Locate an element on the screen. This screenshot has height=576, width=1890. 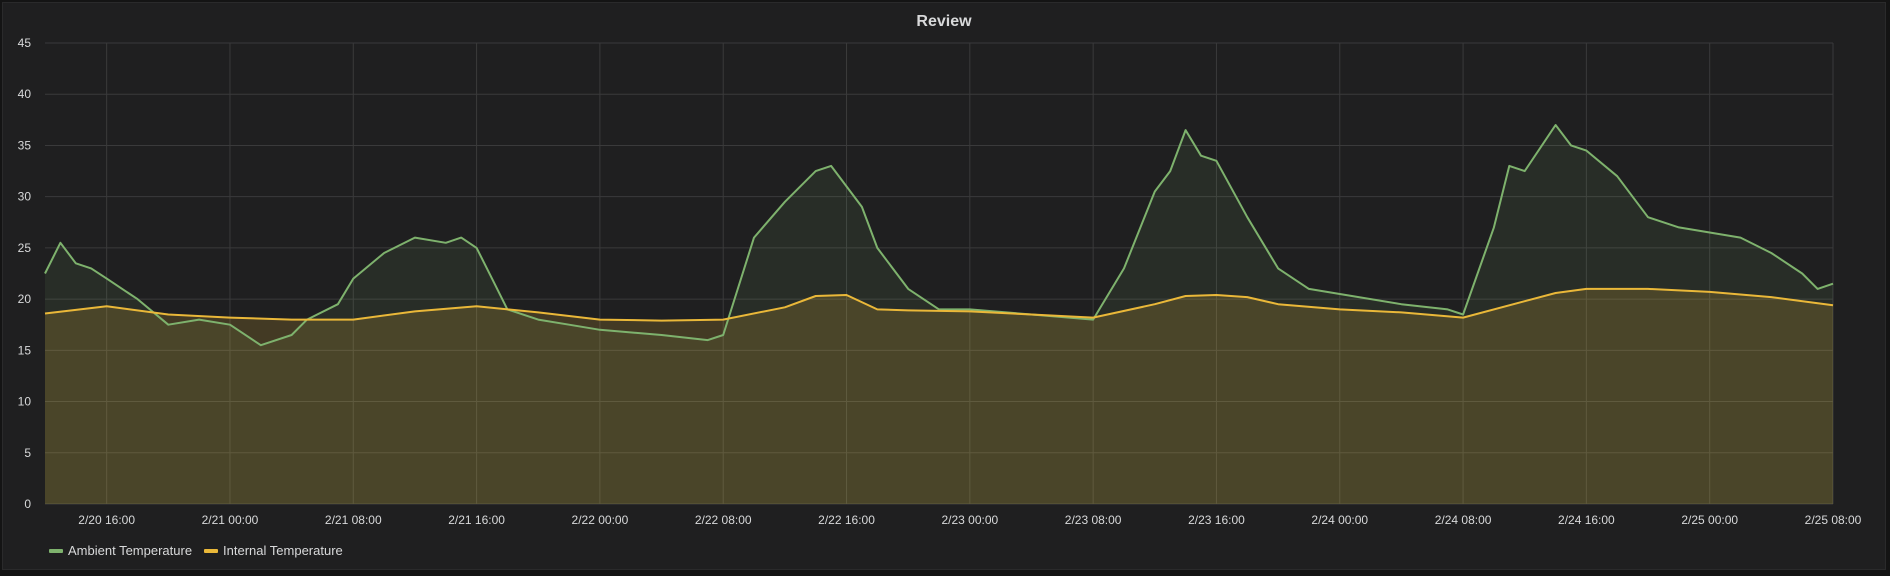
x-tick-label: 2/23 08:00 is located at coordinates (1093, 520).